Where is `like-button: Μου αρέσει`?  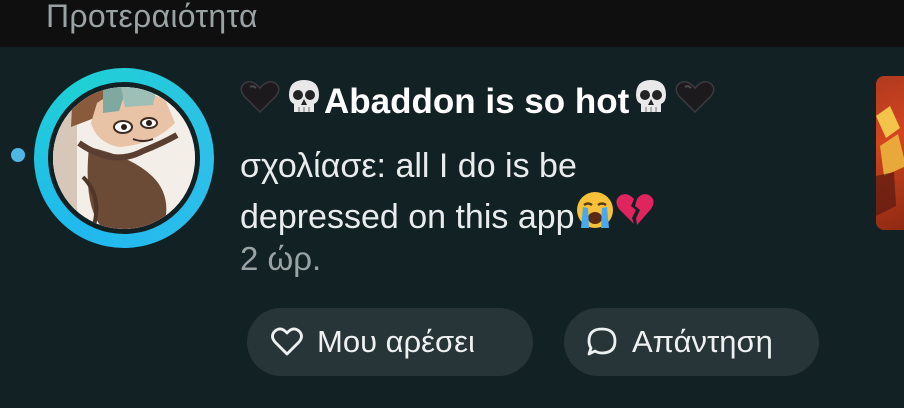 like-button: Μου αρέσει is located at coordinates (390, 342).